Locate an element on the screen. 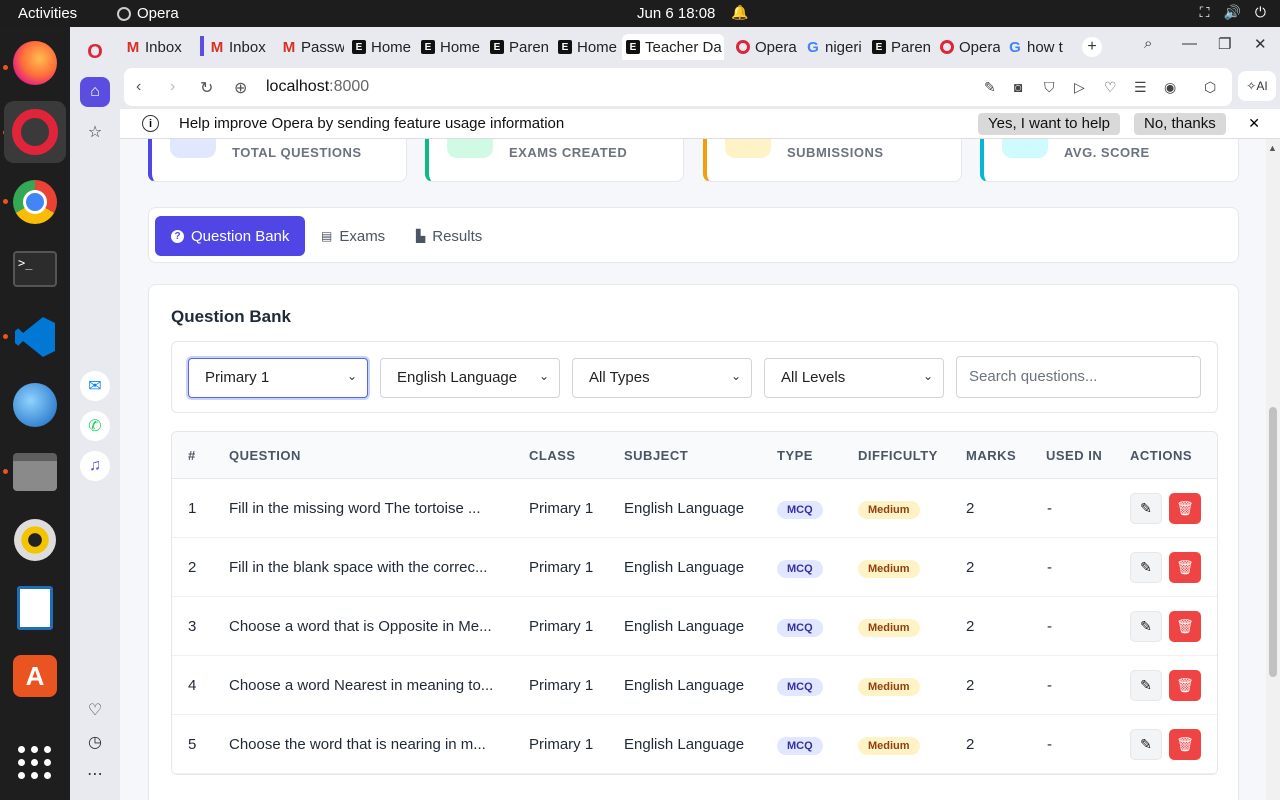 This screenshot has height=800, width=1280. stat-label: SUBMISSIONS is located at coordinates (835, 152).